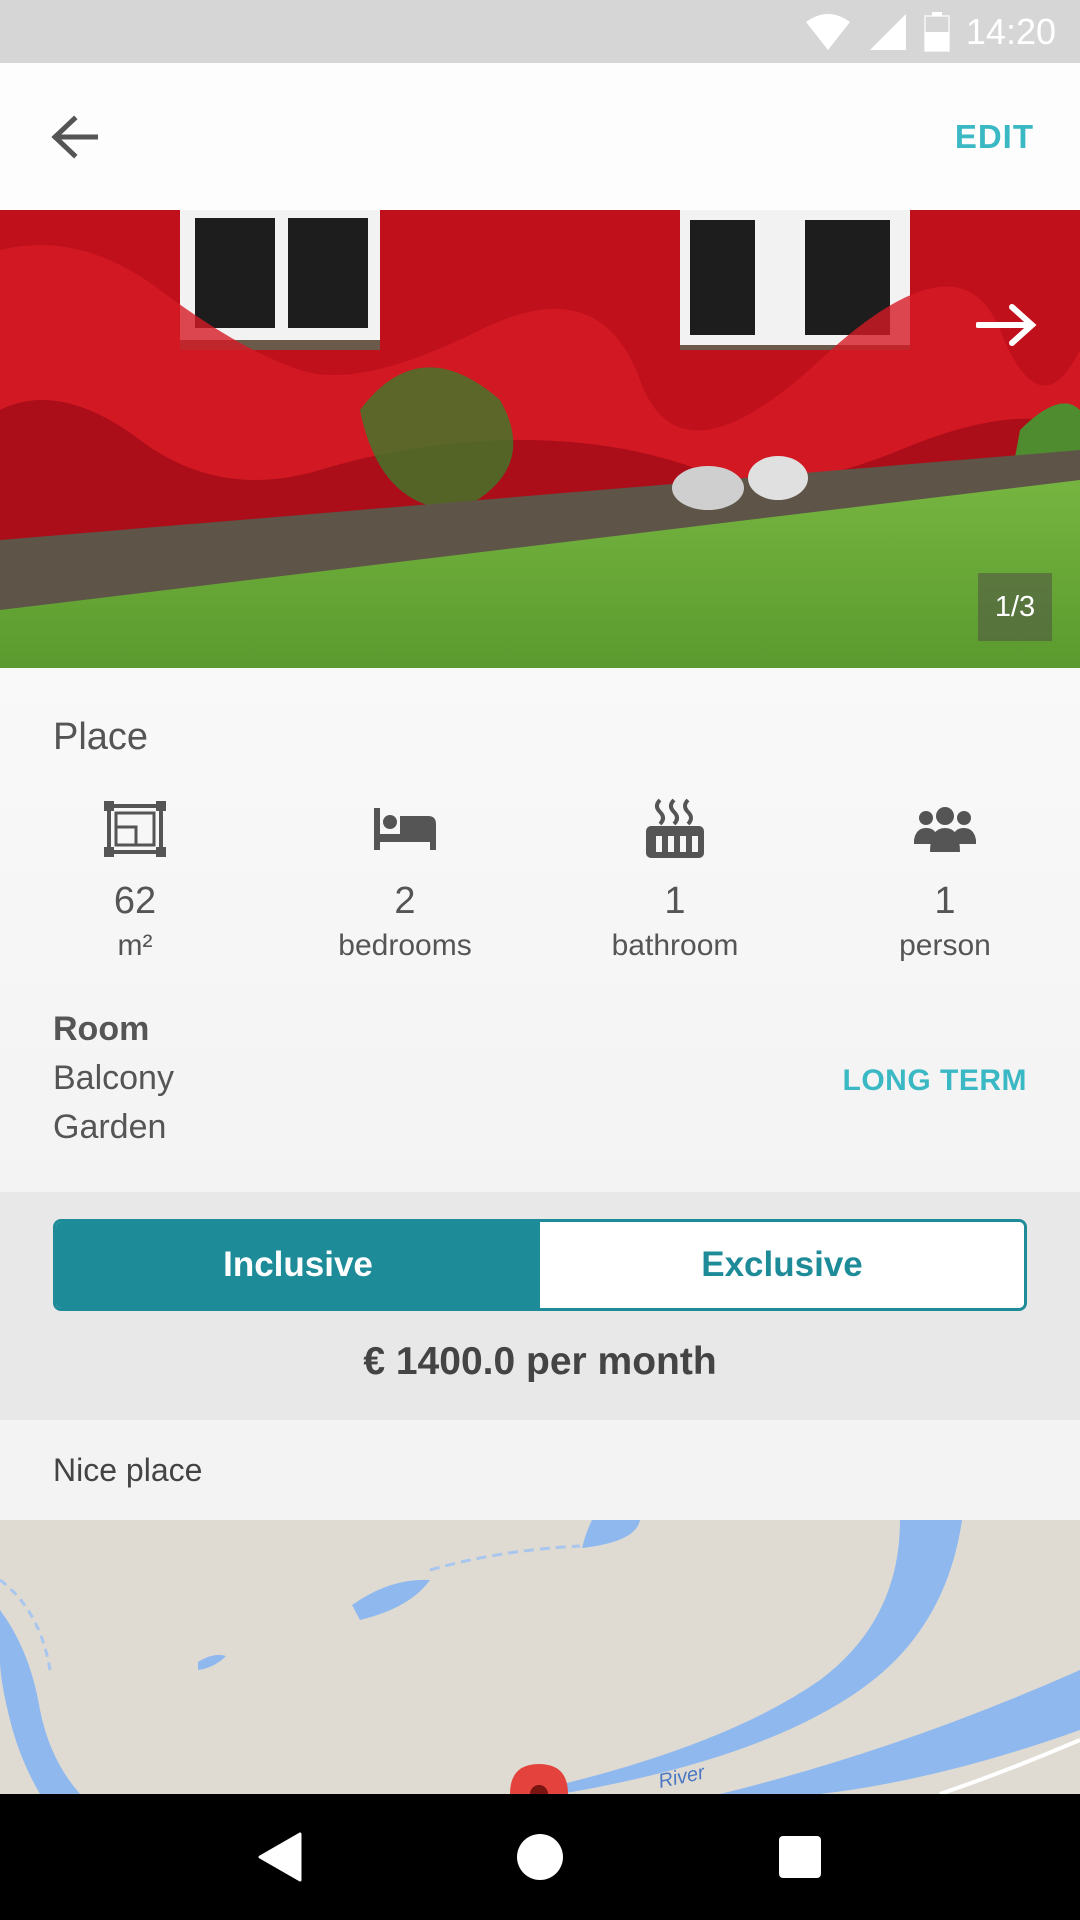 The height and width of the screenshot is (1920, 1080). I want to click on feature-unit: bedrooms, so click(405, 945).